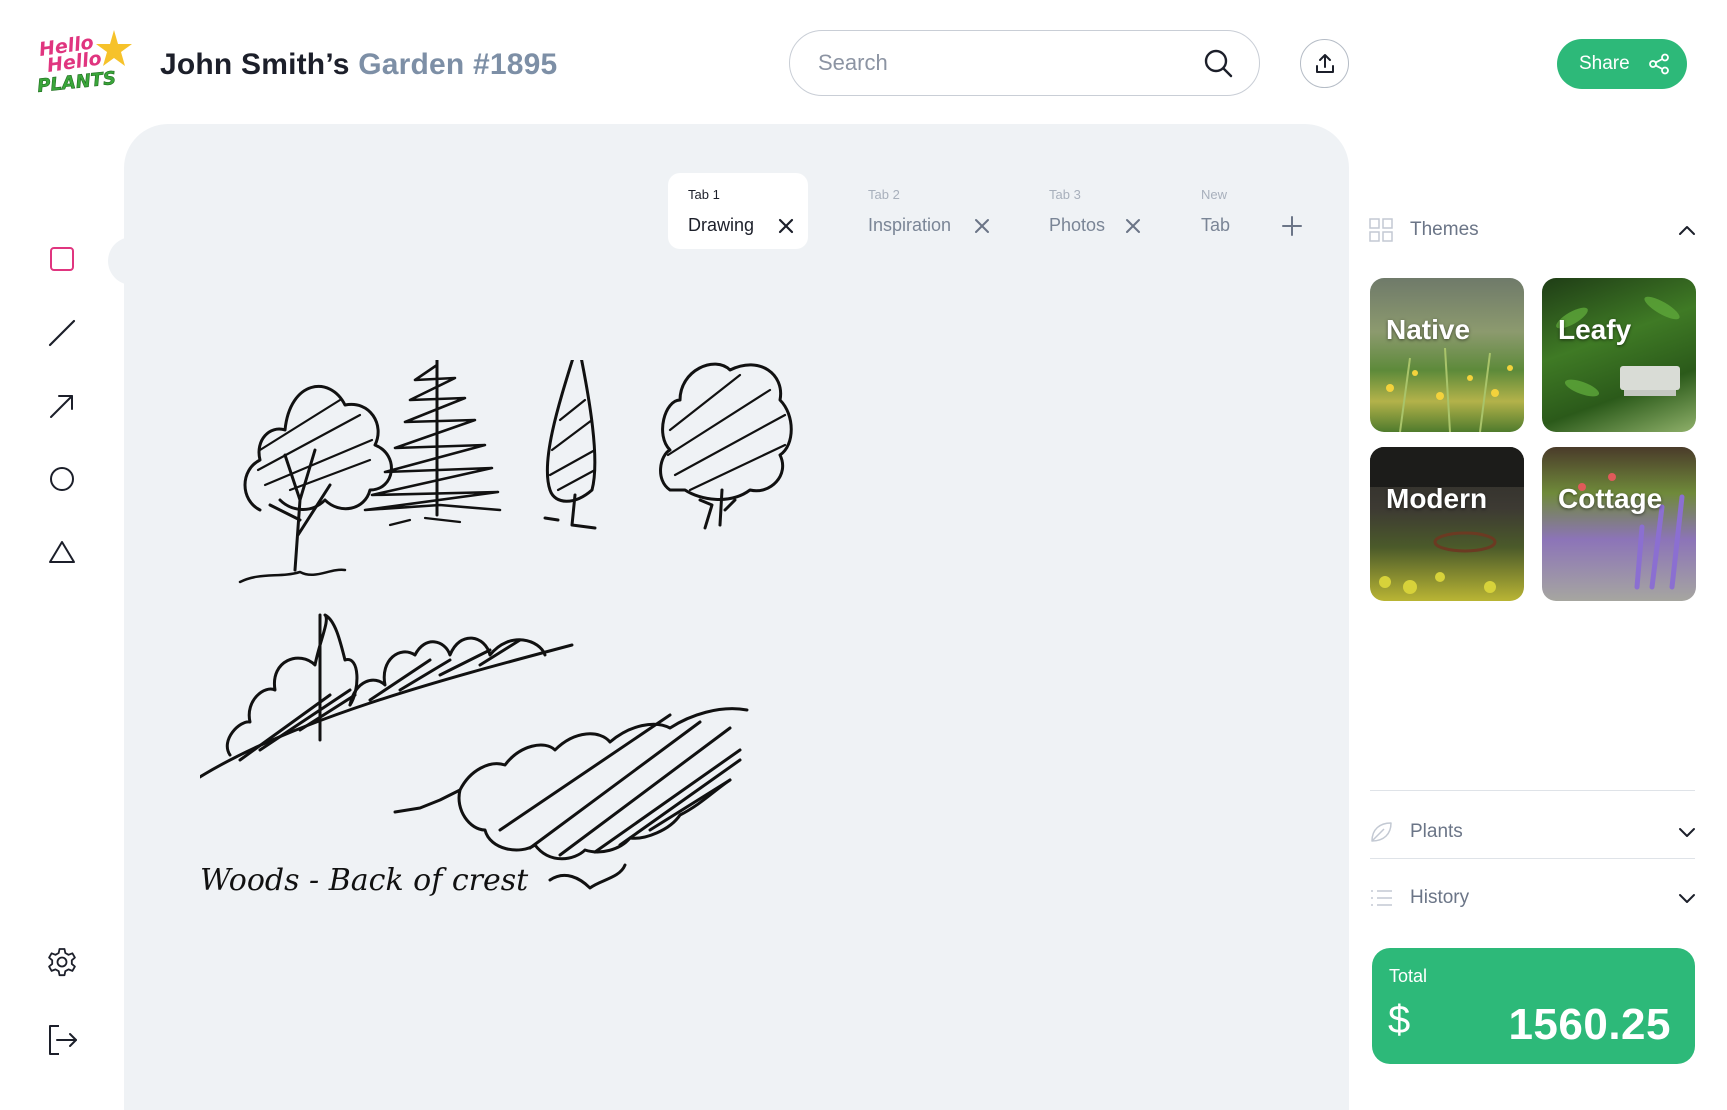 The image size is (1727, 1110). I want to click on leaf-icon, so click(1381, 832).